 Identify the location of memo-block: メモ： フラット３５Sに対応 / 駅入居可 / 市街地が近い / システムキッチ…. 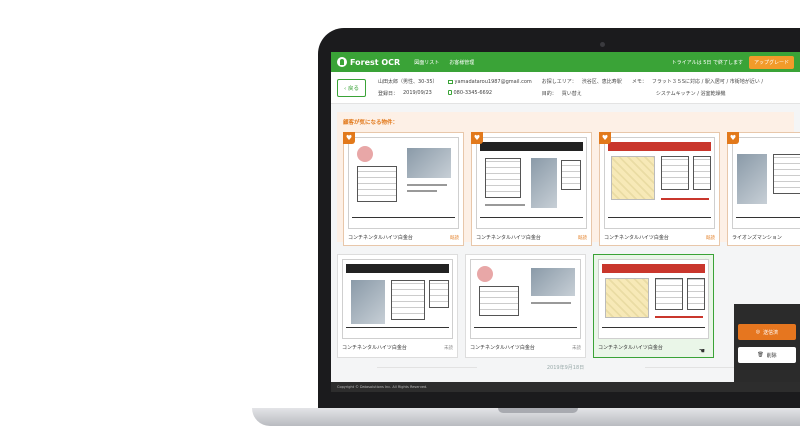
(697, 87).